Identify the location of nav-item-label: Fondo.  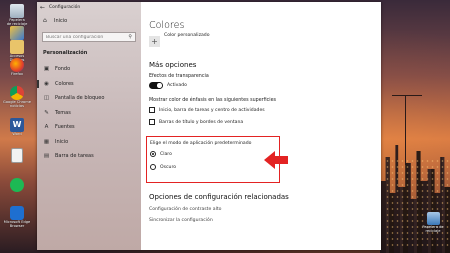
(63, 69).